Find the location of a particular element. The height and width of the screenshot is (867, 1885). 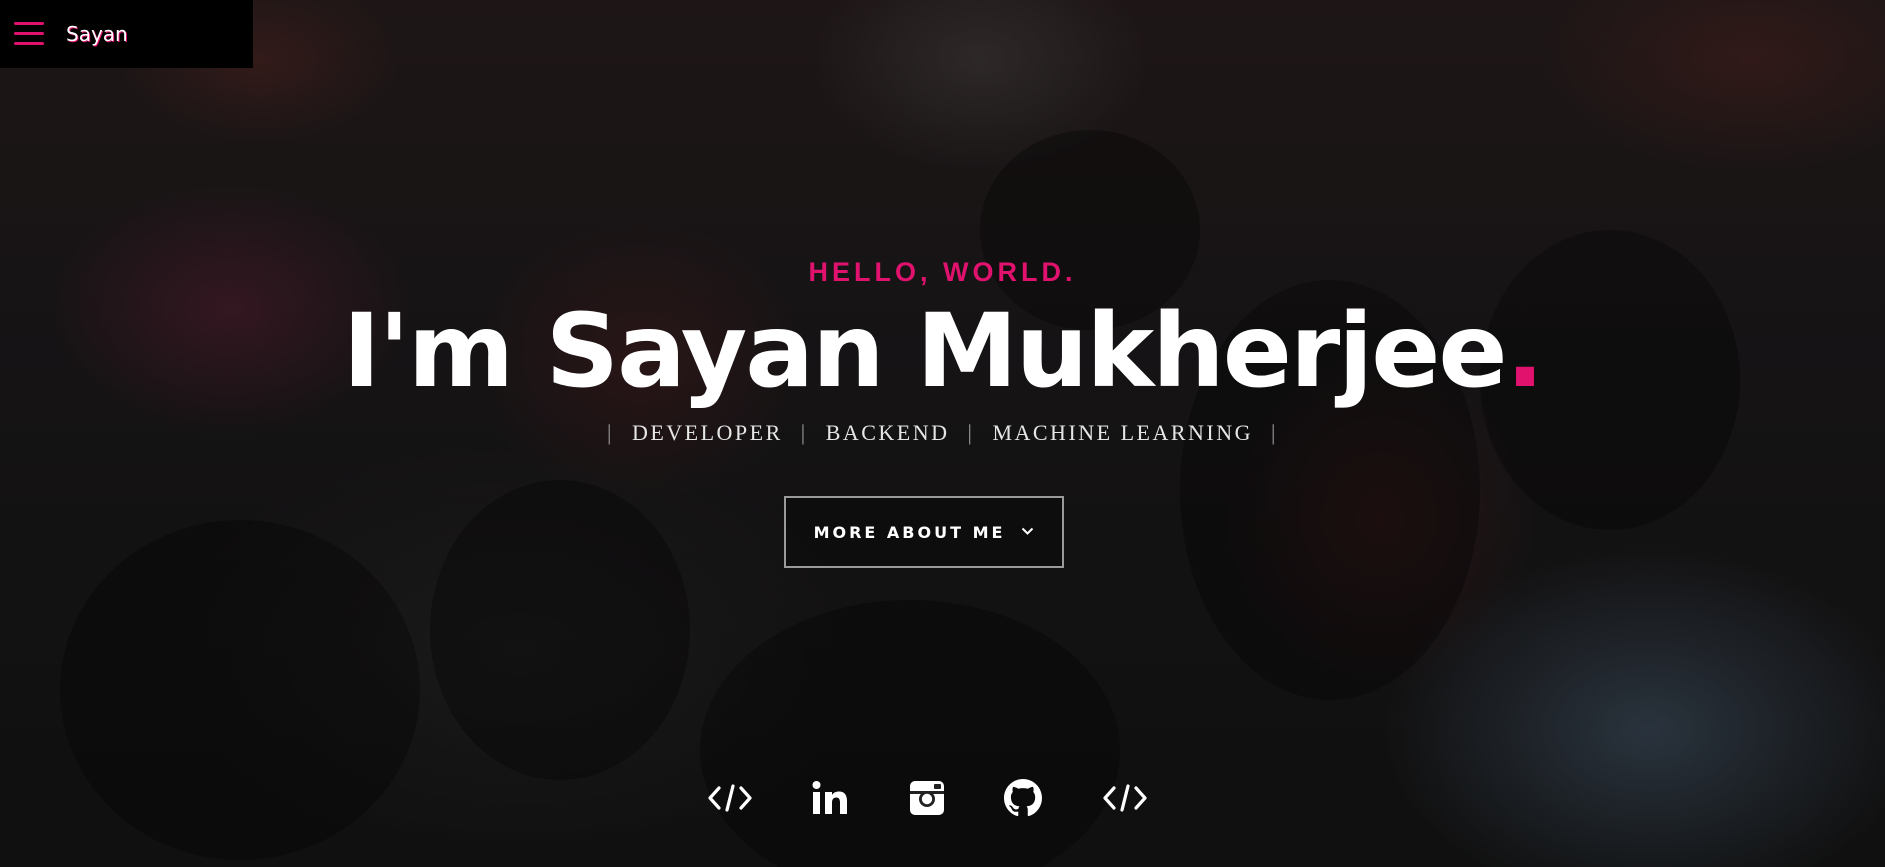

hero-greeting: HELLO, WORLD. is located at coordinates (942, 272).